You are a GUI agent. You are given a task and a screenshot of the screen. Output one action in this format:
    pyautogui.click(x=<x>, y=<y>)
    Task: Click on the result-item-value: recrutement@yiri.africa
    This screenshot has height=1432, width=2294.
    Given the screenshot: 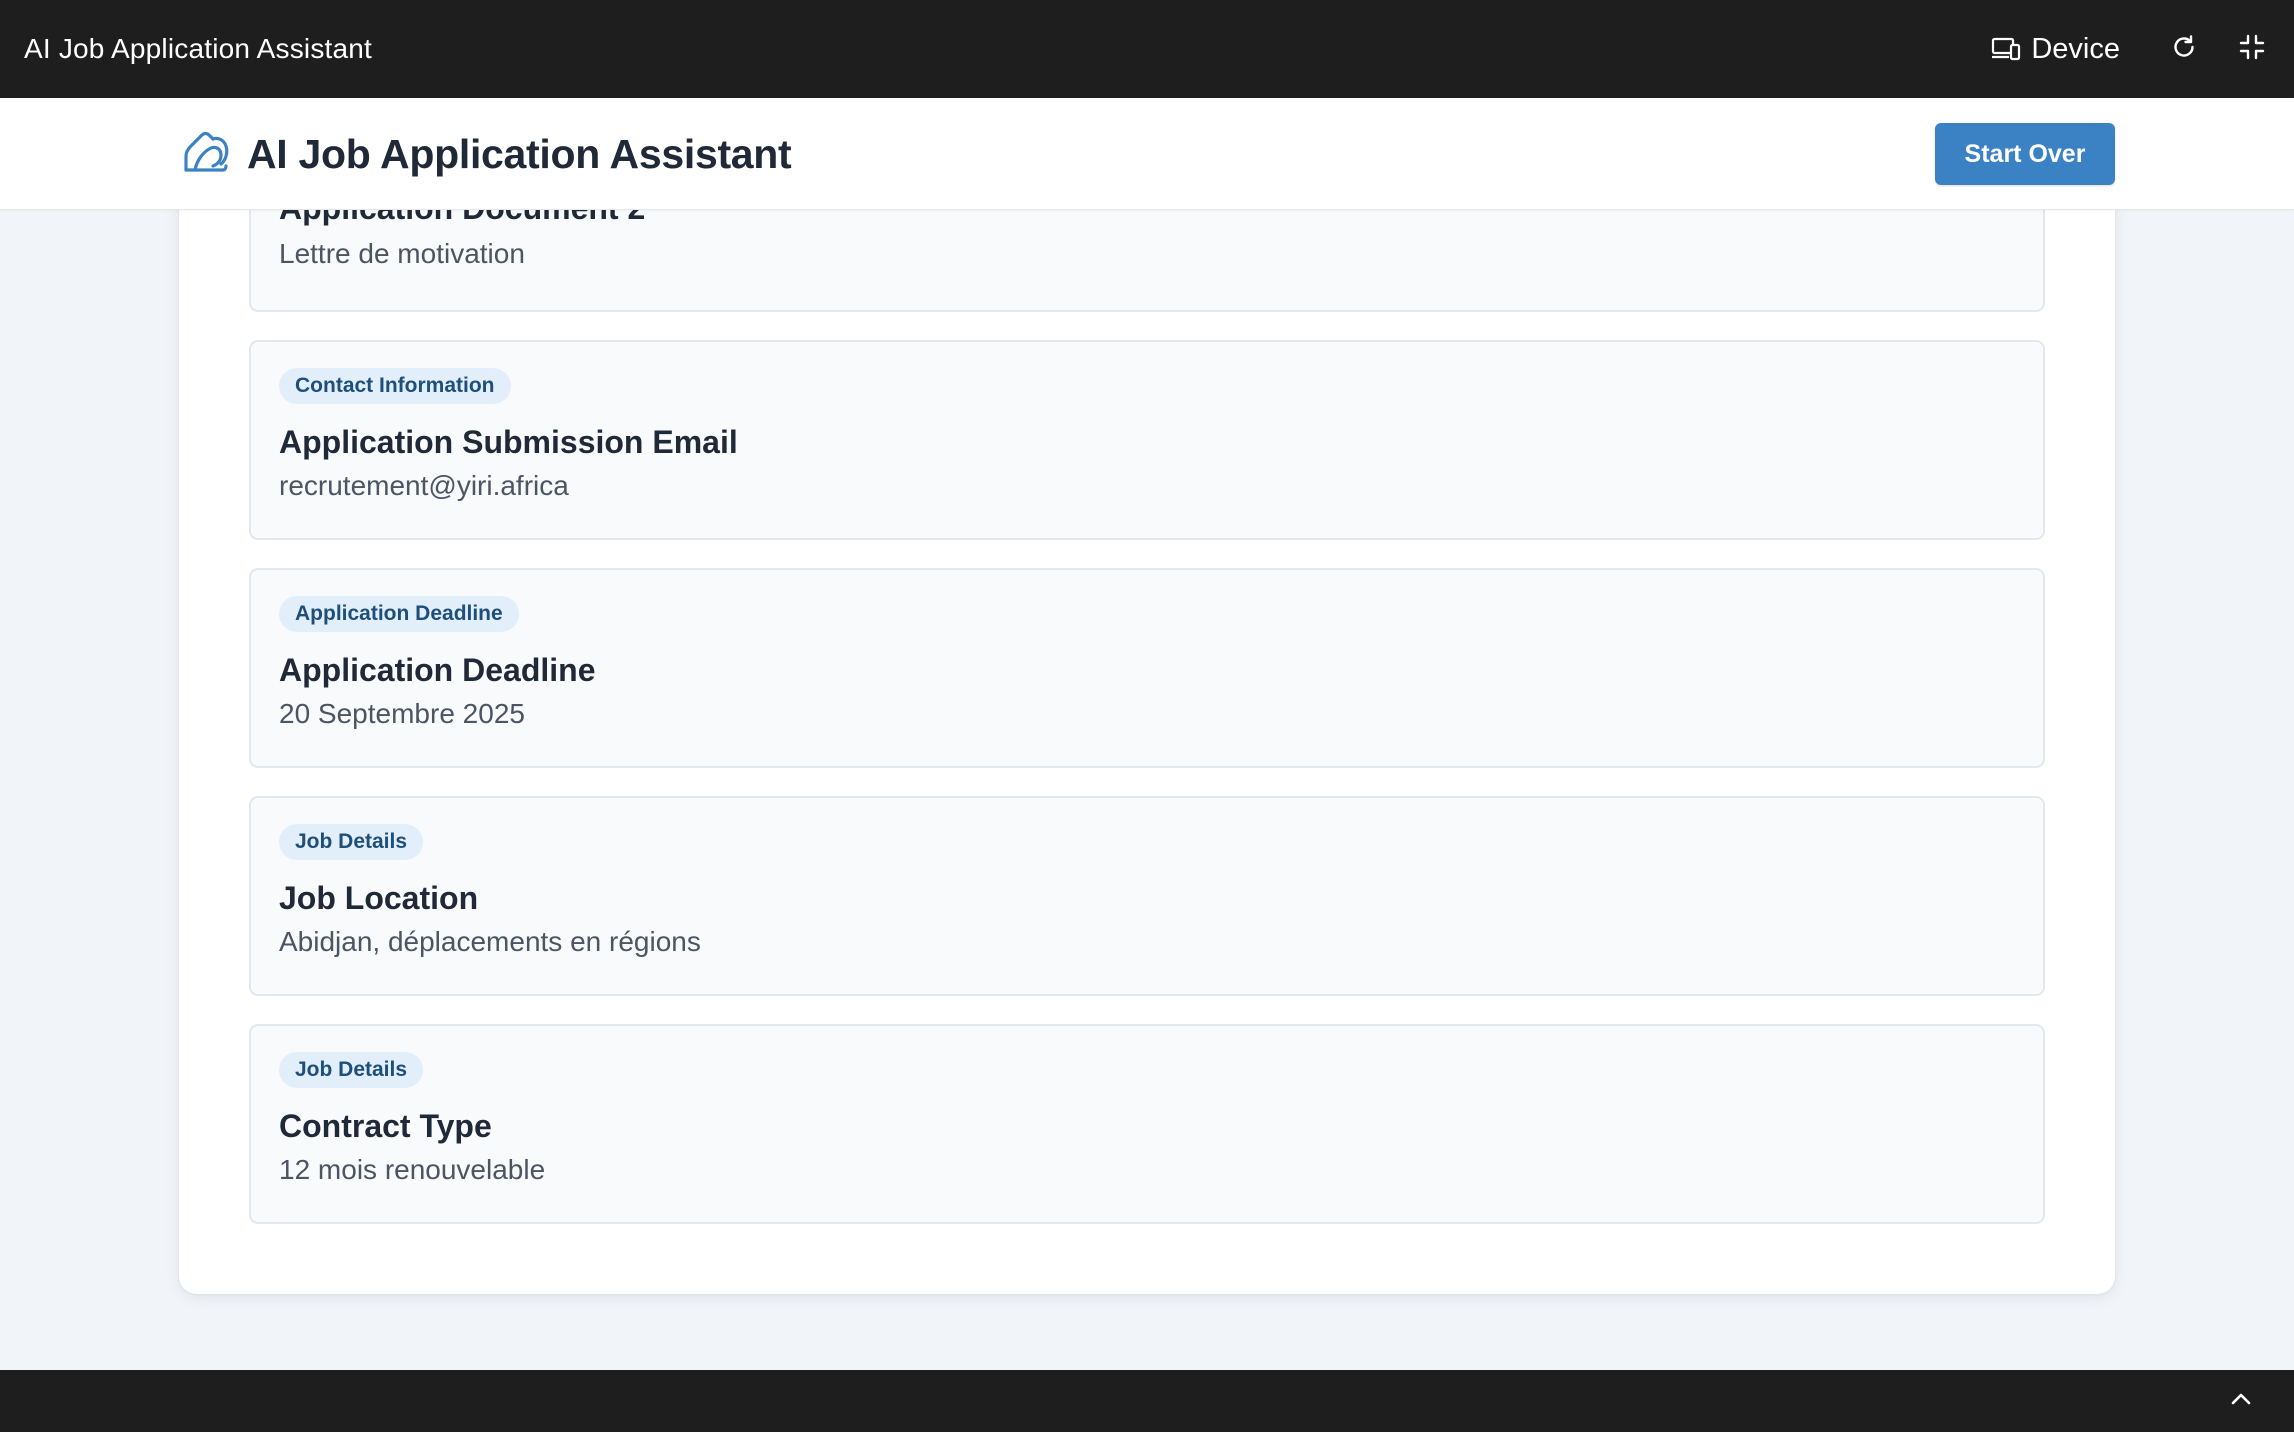 What is the action you would take?
    pyautogui.click(x=424, y=485)
    